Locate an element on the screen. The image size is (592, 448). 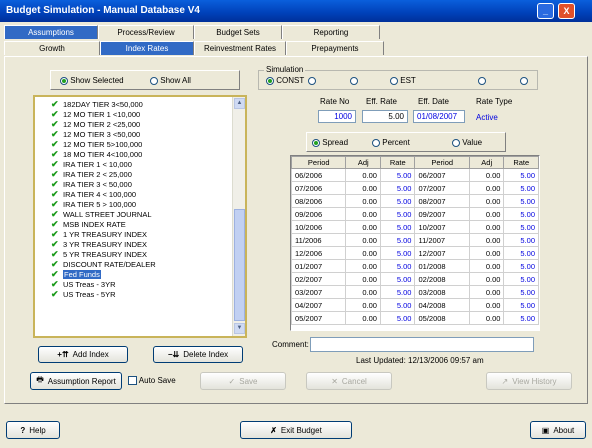
show-all-option: Show All is located at coordinates (170, 80).